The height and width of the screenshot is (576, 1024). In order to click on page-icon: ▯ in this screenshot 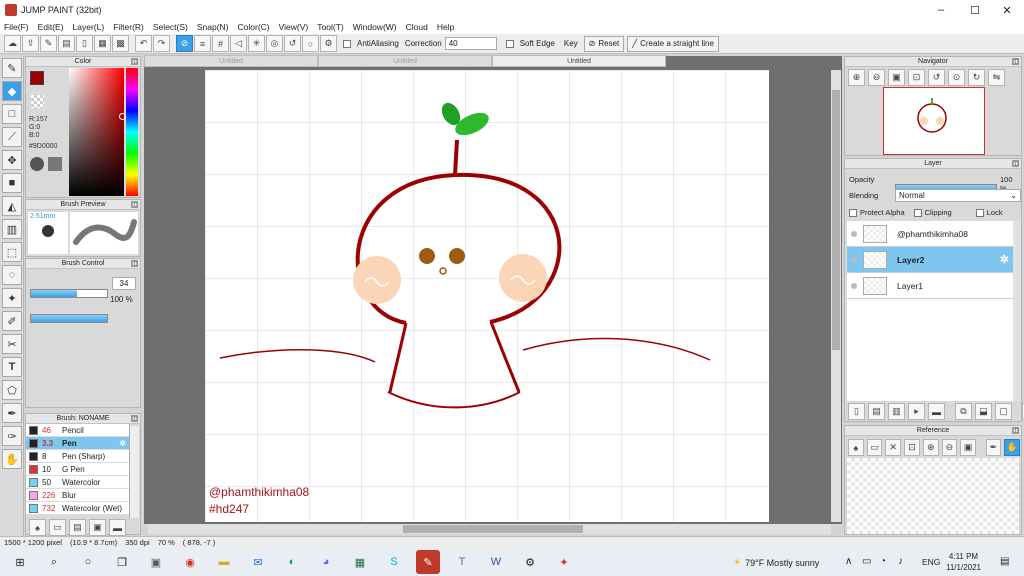, I will do `click(84, 43)`.